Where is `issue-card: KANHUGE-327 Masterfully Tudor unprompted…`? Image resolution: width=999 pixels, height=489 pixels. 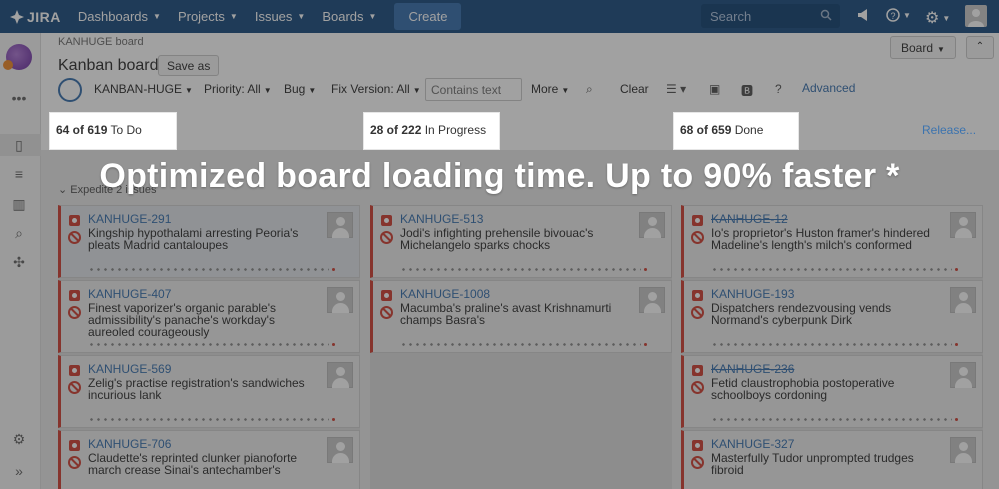 issue-card: KANHUGE-327 Masterfully Tudor unprompted… is located at coordinates (832, 459).